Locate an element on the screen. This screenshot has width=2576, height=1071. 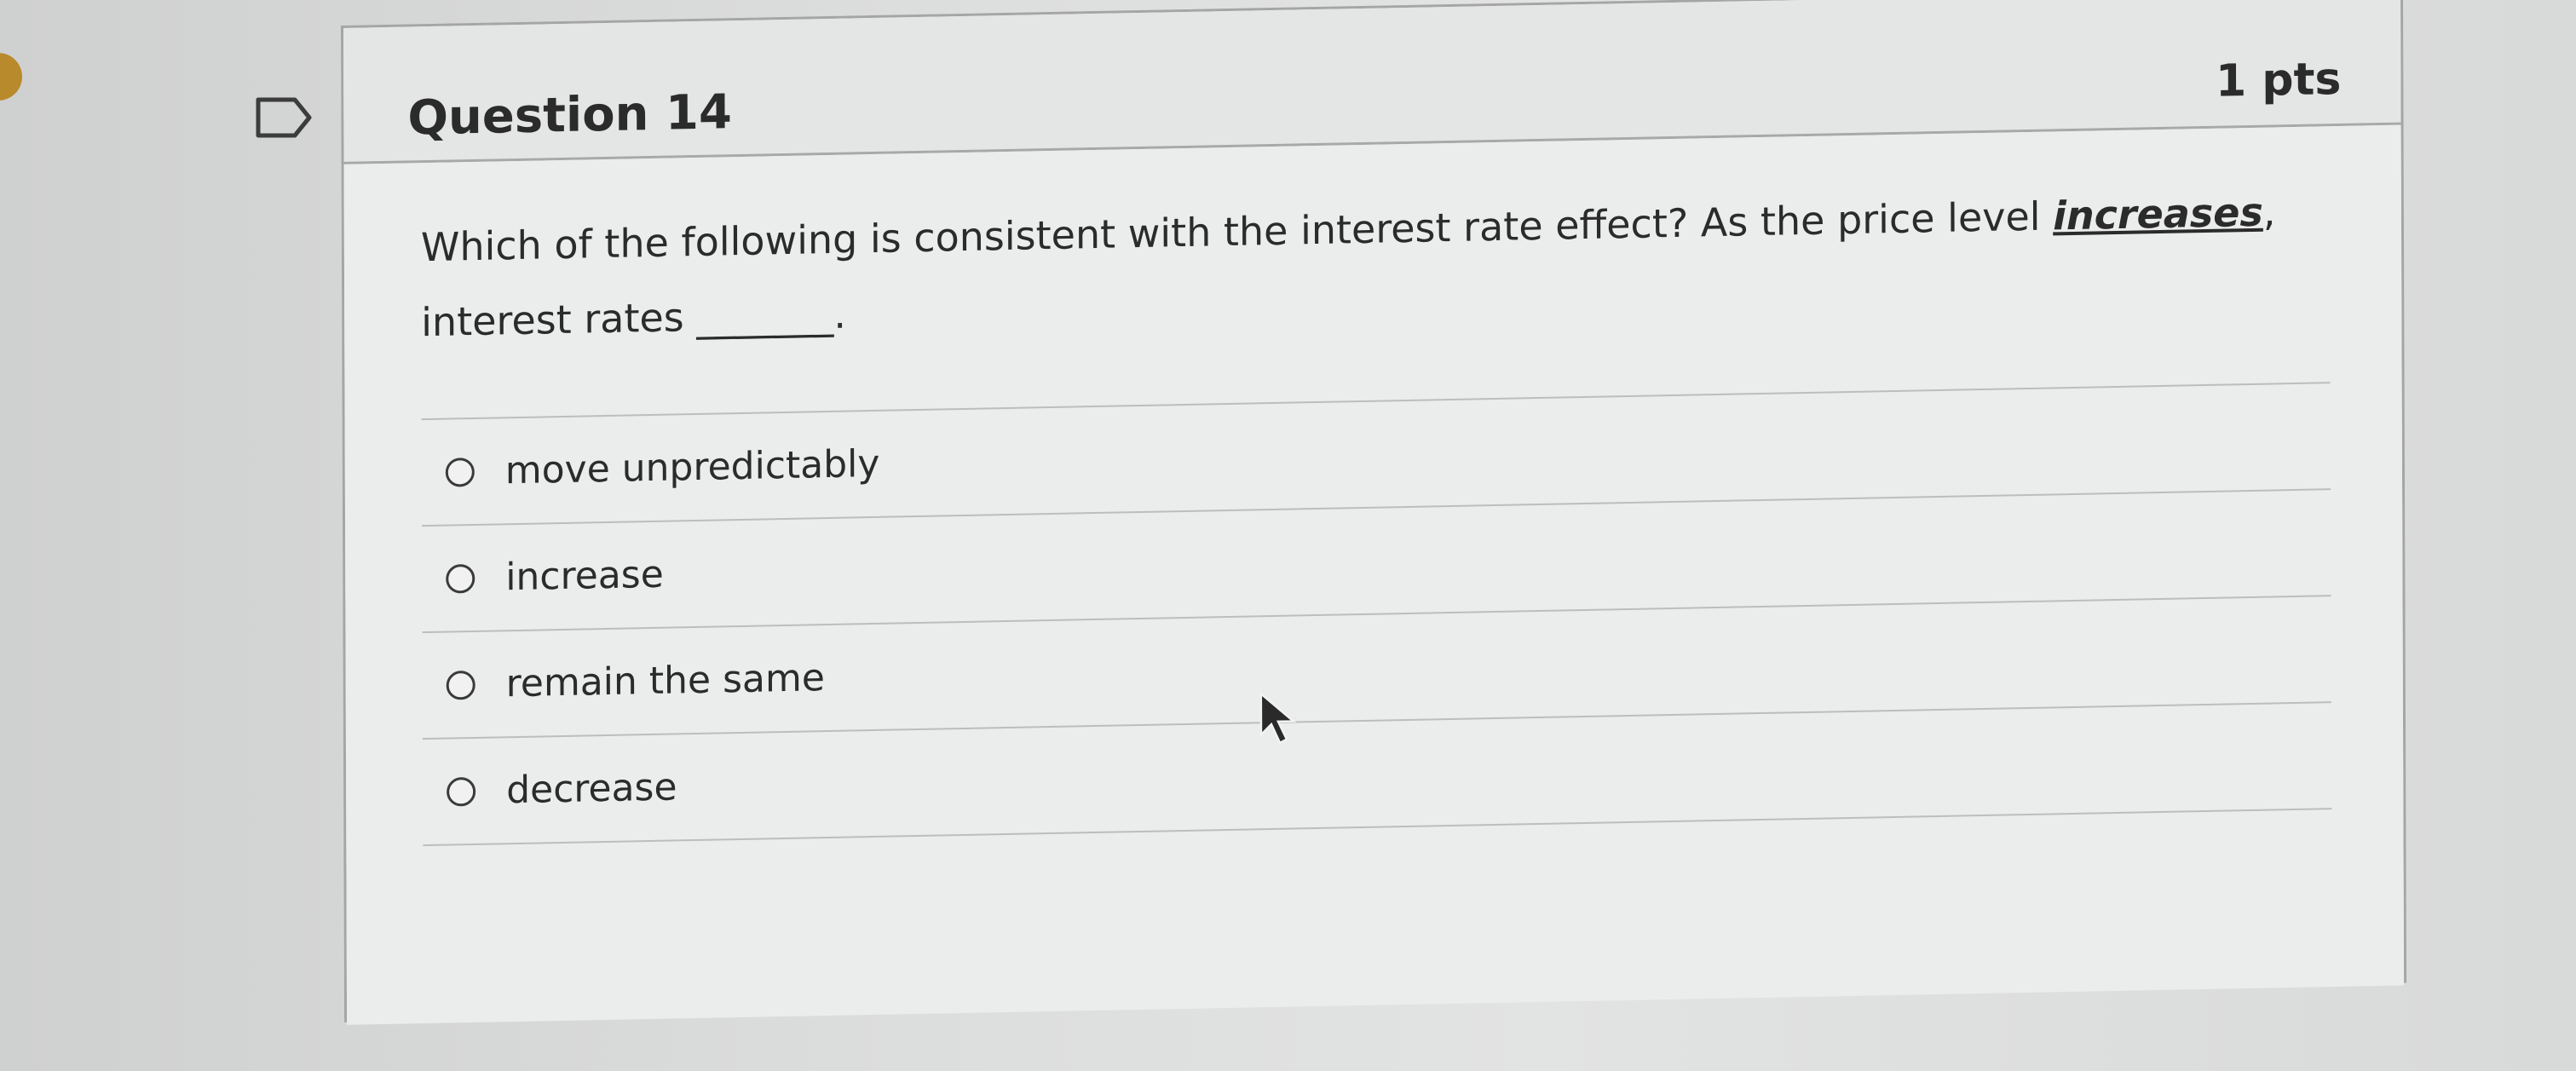
mouse-cursor-icon is located at coordinates (1278, 718).